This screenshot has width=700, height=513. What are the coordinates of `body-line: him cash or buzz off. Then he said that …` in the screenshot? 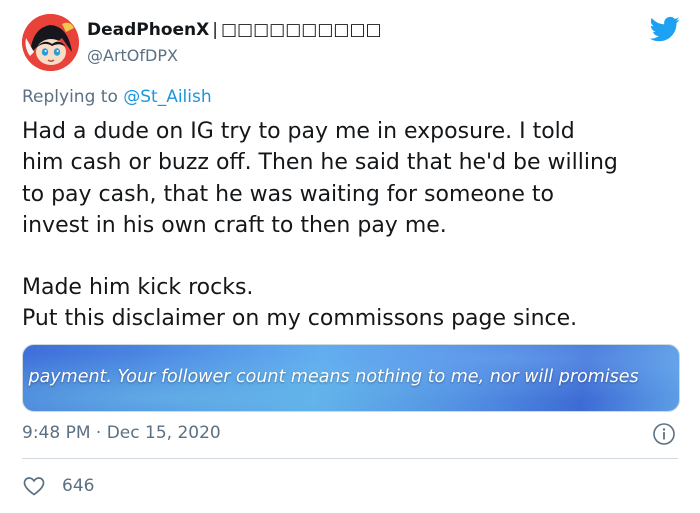 It's located at (320, 163).